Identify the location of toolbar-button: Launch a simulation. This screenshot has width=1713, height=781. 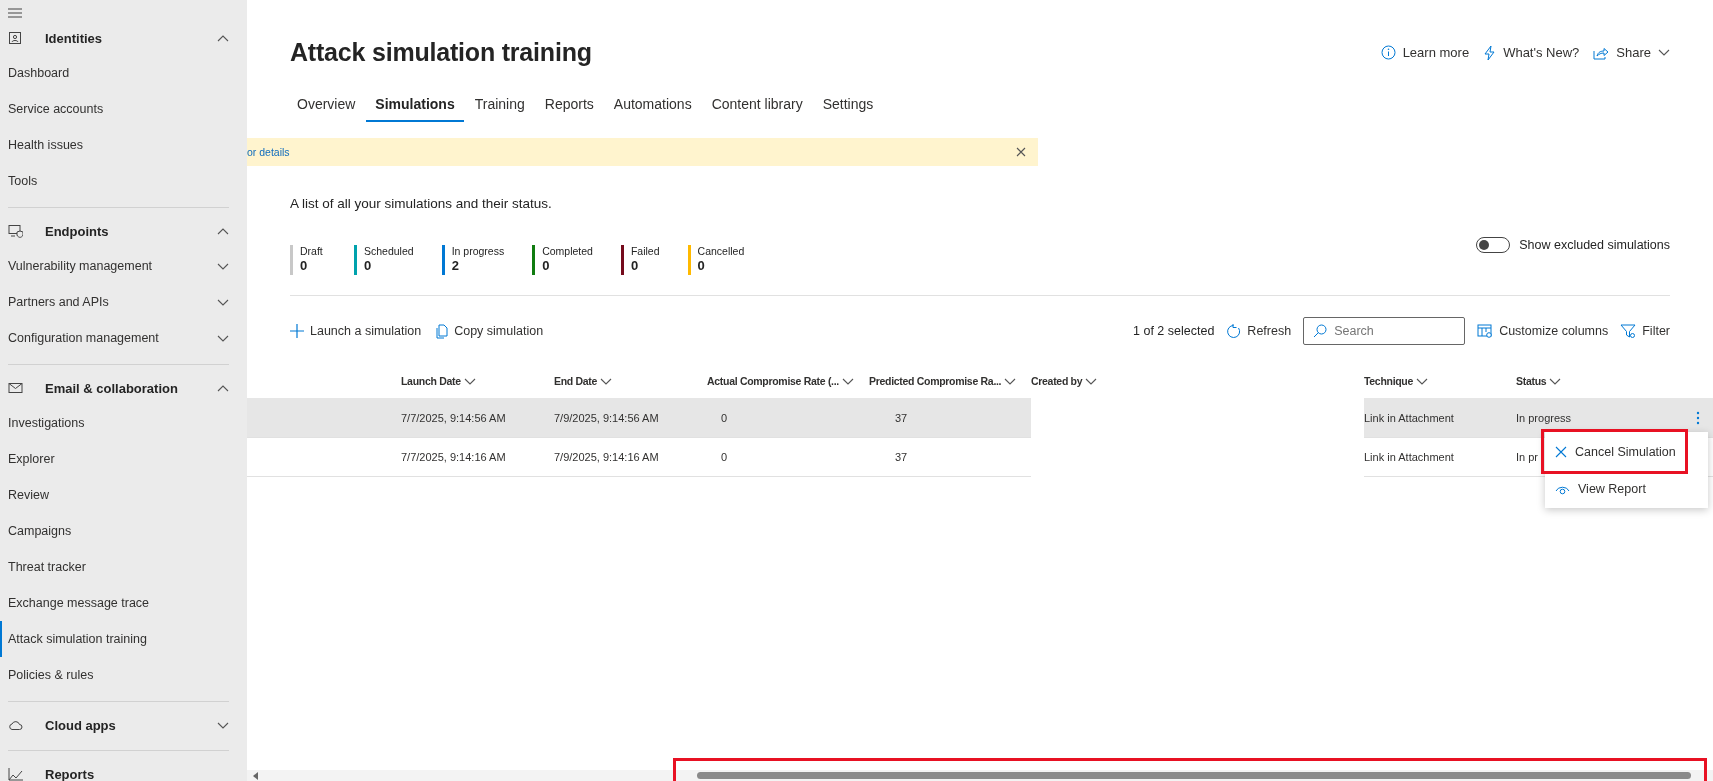
(356, 331).